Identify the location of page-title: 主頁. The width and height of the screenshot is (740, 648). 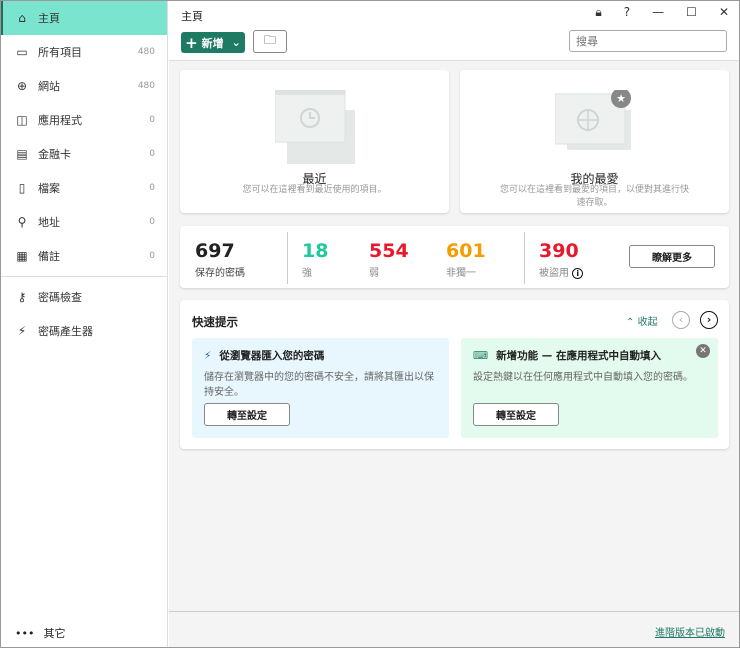
(192, 16).